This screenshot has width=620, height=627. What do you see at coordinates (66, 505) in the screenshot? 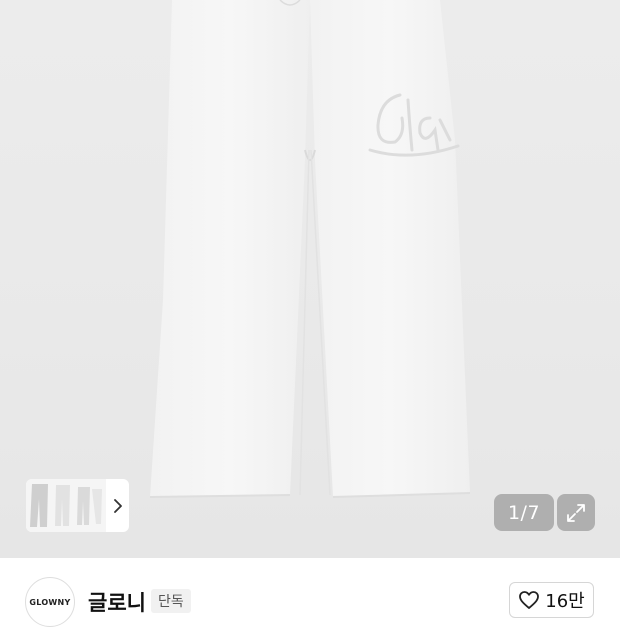
I see `thumbnail-images` at bounding box center [66, 505].